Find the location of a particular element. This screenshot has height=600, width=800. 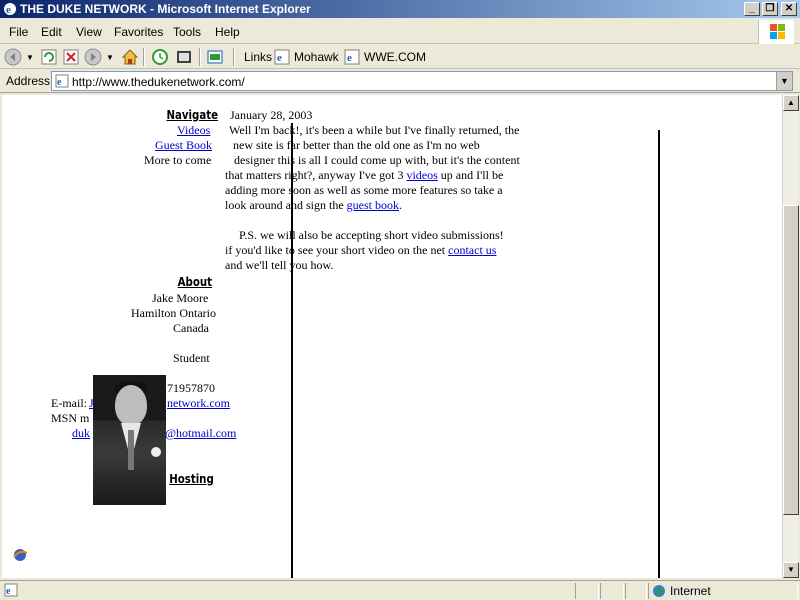

post-line-6: look around and sign the guest book. is located at coordinates (313, 205).